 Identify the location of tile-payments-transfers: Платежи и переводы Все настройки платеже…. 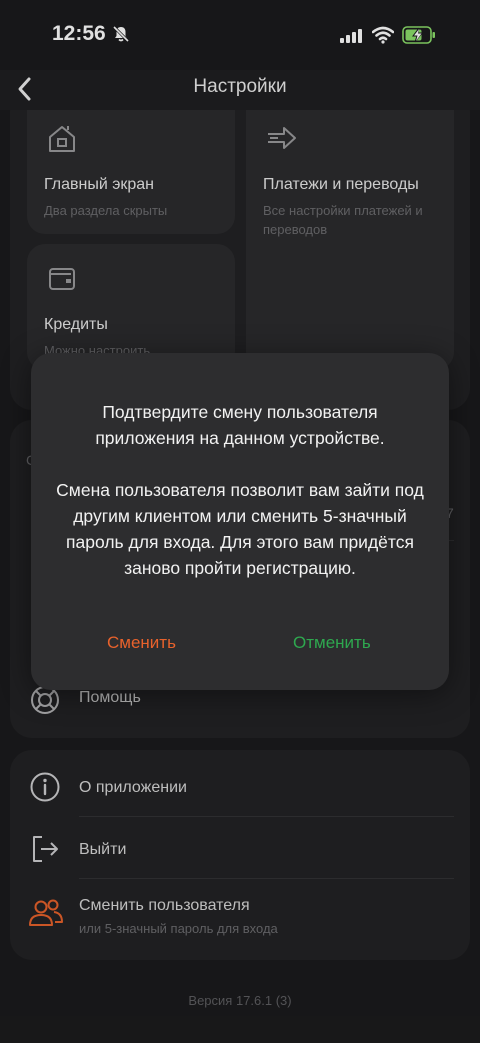
(350, 230).